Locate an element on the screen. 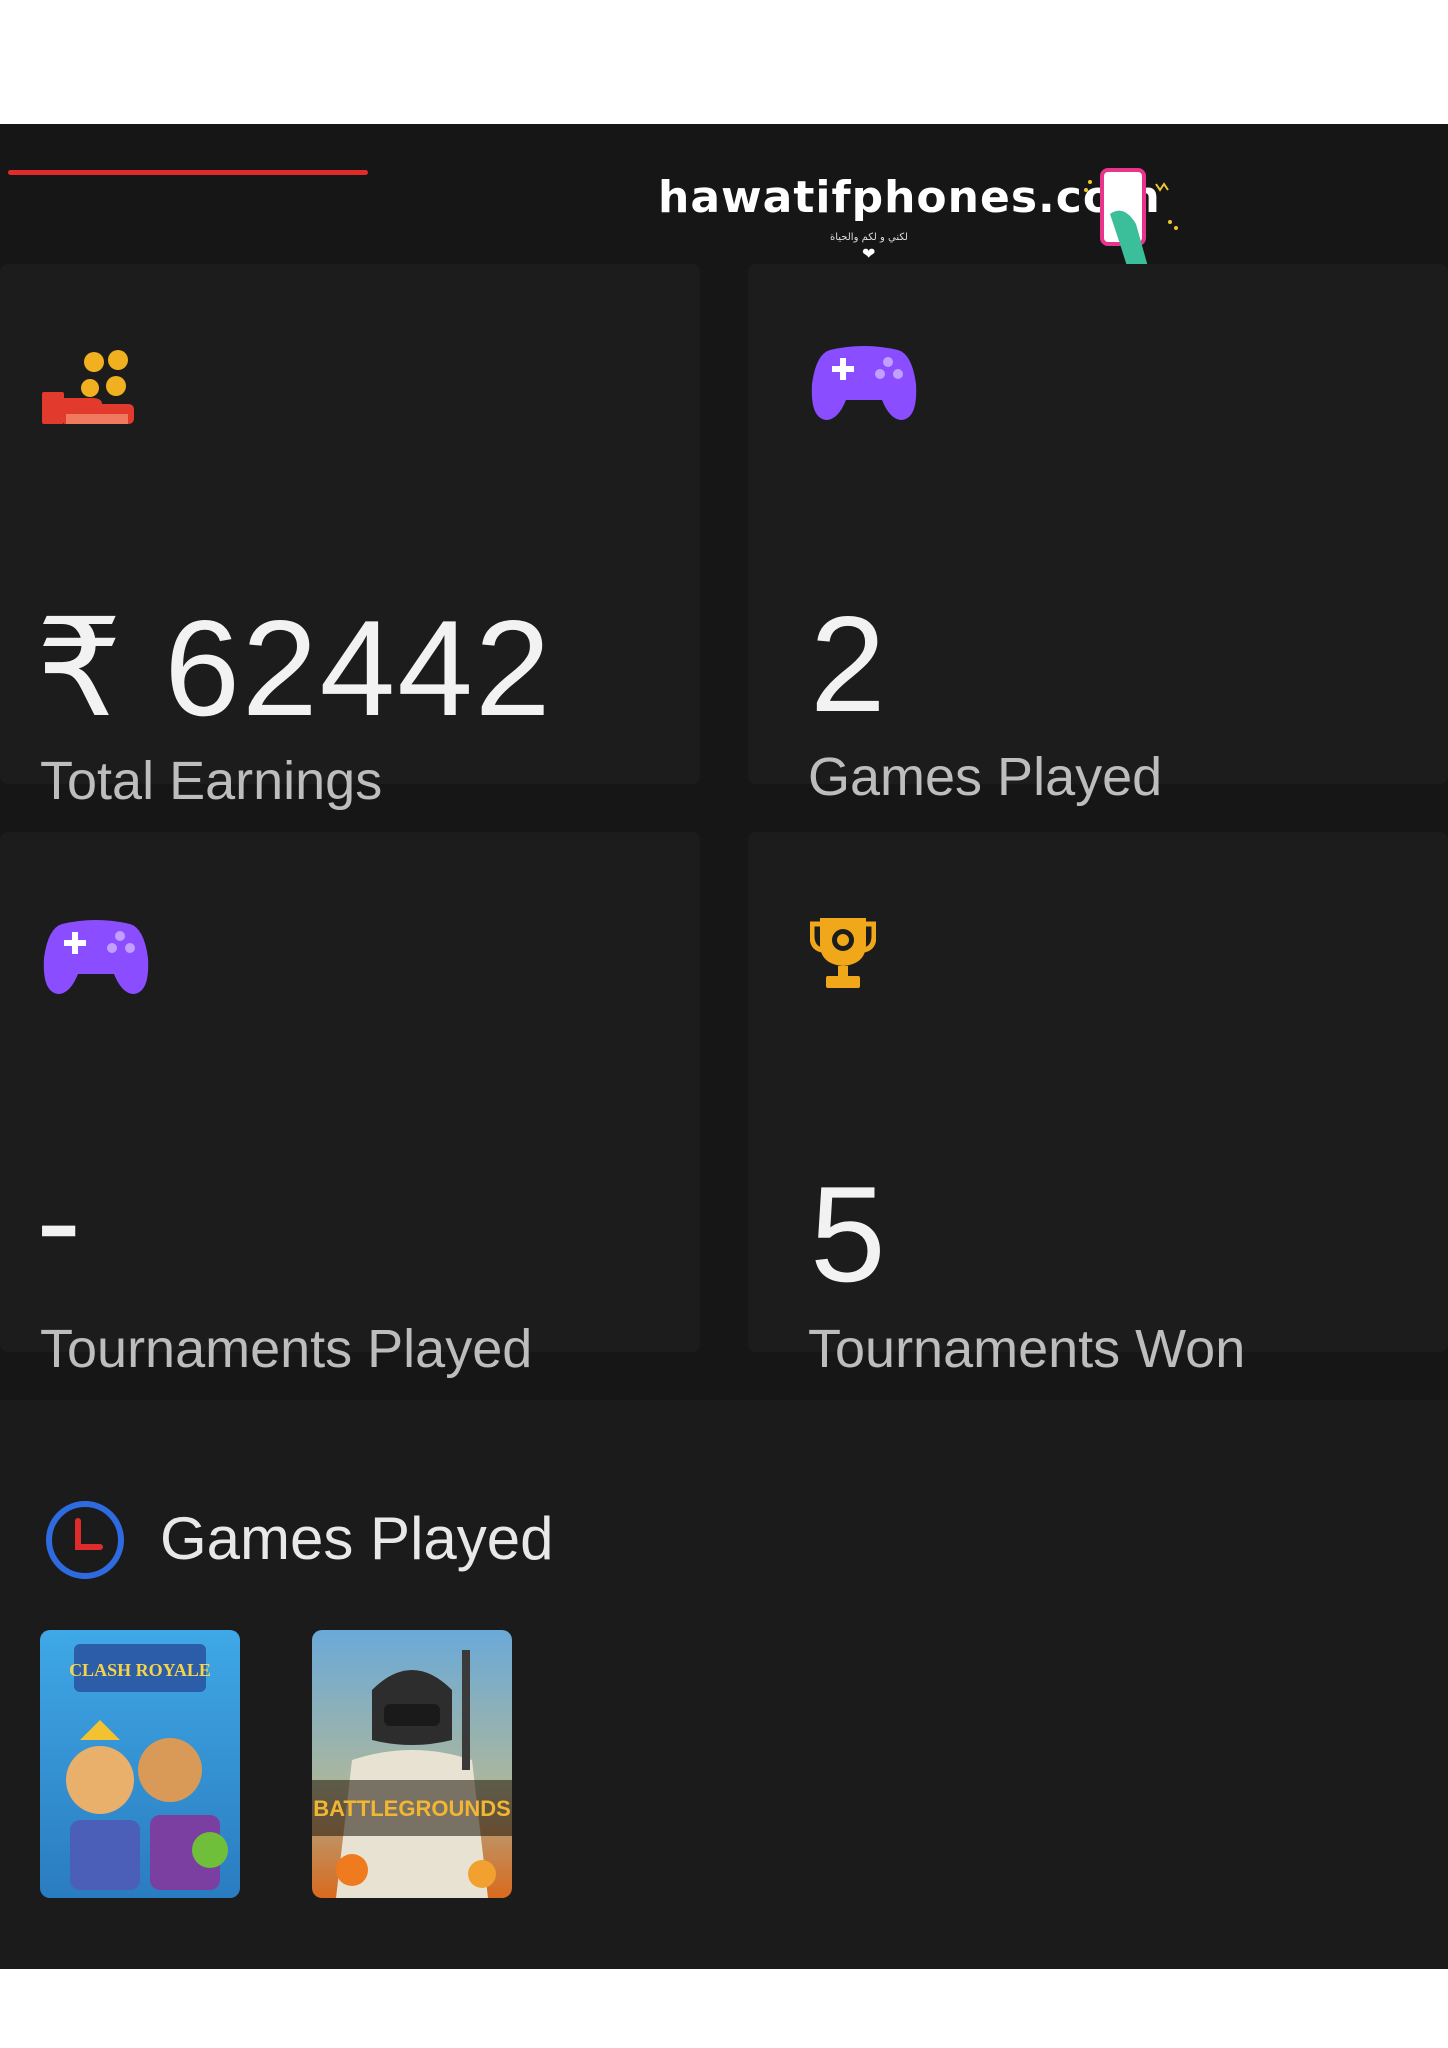  total-earnings-card: ₹ 62442 Total Earnings is located at coordinates (350, 536).